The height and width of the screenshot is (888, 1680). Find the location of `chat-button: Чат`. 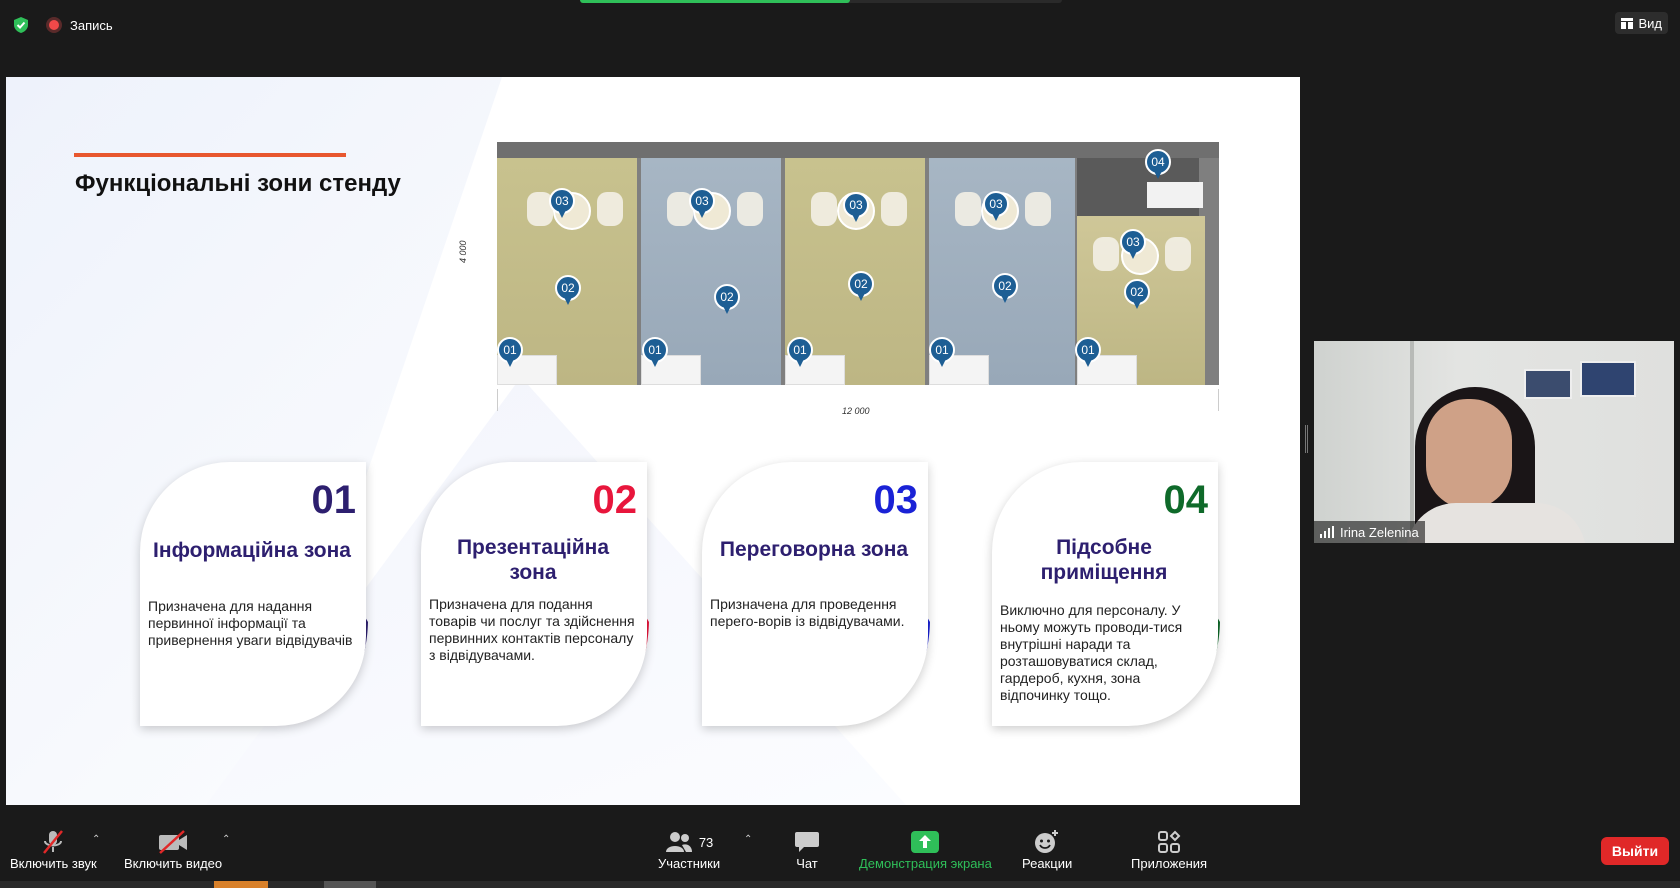

chat-button: Чат is located at coordinates (807, 849).